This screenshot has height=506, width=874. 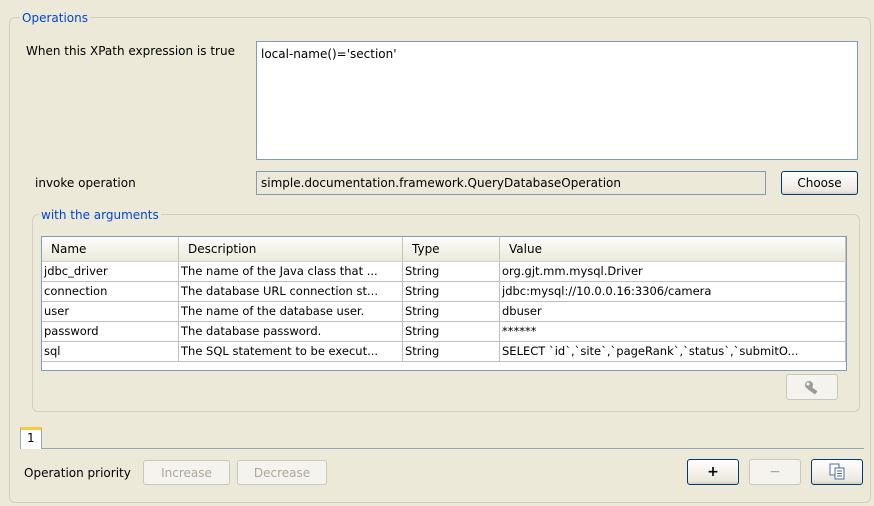 I want to click on wrench-icon, so click(x=811, y=388).